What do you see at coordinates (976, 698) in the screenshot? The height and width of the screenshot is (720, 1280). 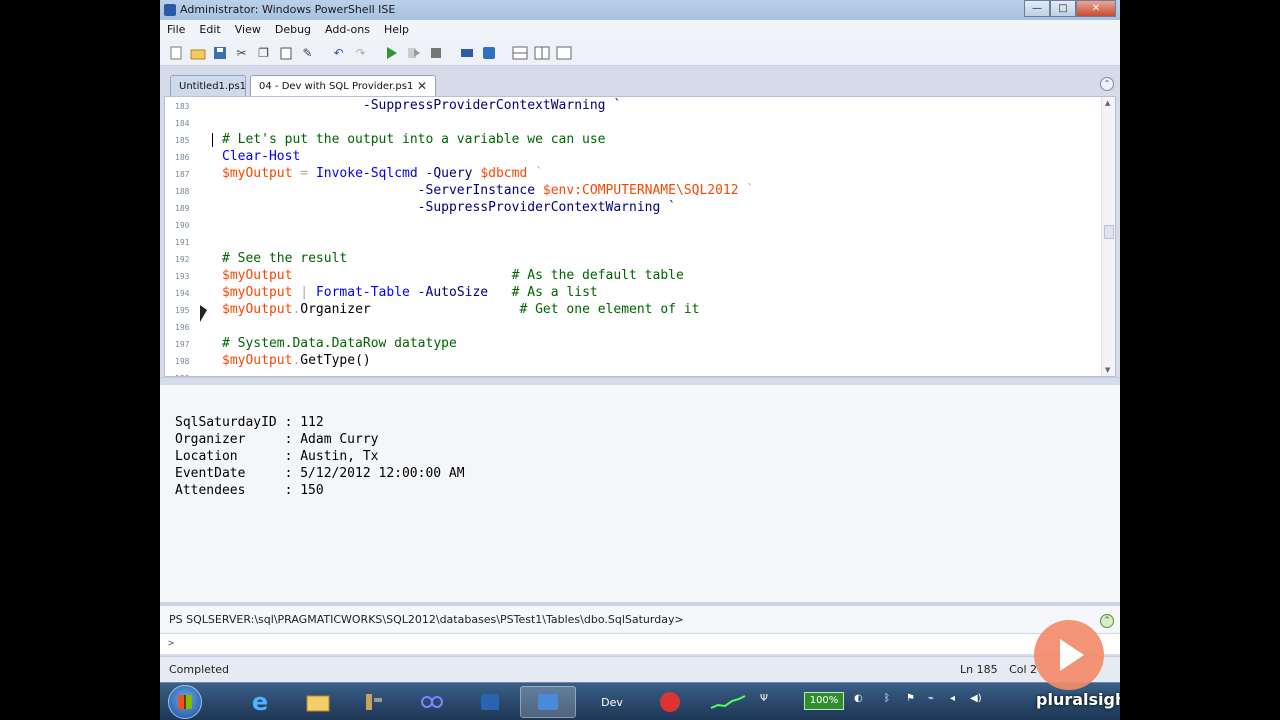 I see `volume-icon: ◀)` at bounding box center [976, 698].